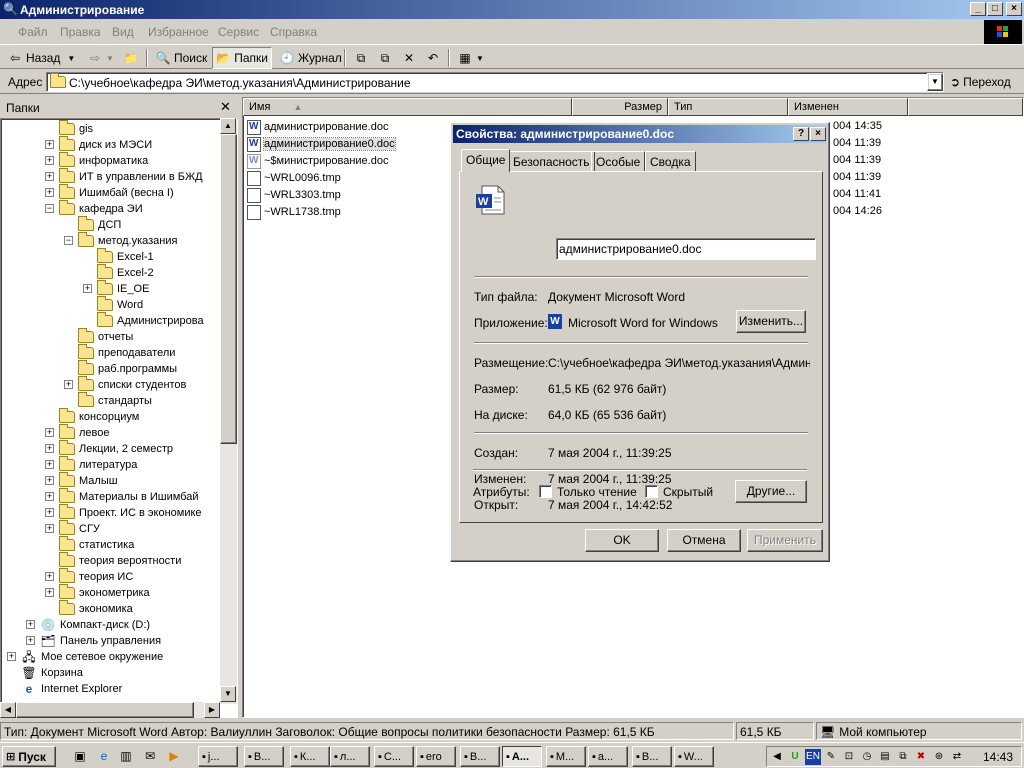 This screenshot has height=768, width=1024. Describe the element at coordinates (98, 464) in the screenshot. I see `tree-item: литература` at that location.